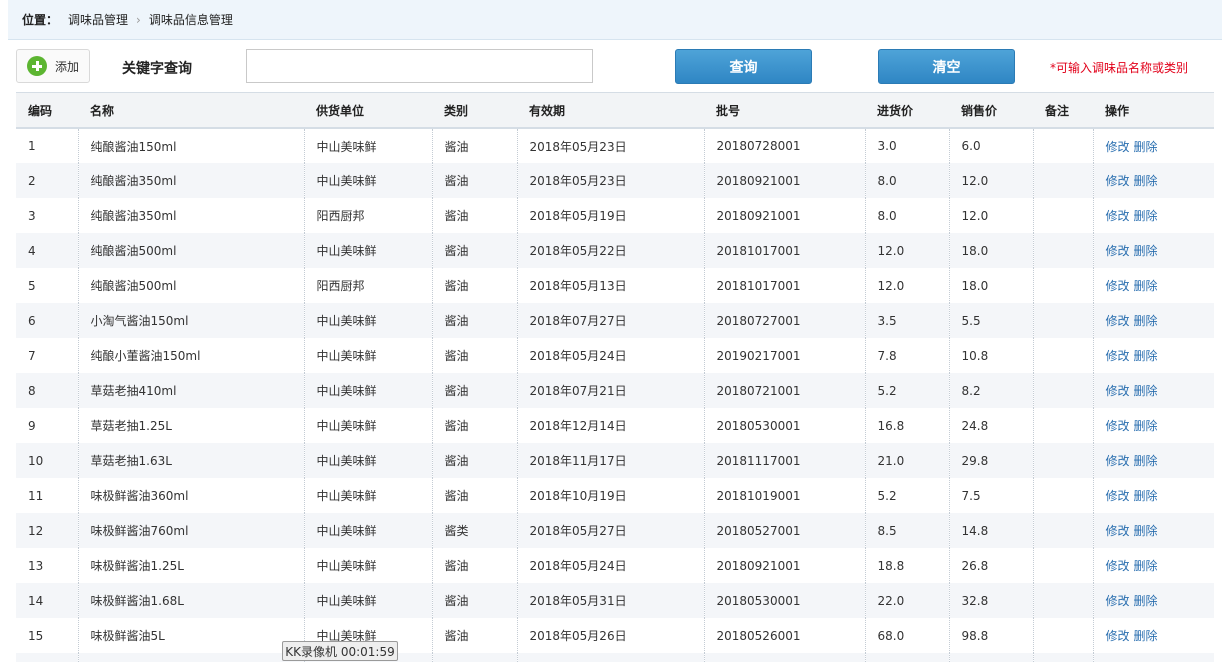  Describe the element at coordinates (474, 530) in the screenshot. I see `cell-category: 酱类` at that location.